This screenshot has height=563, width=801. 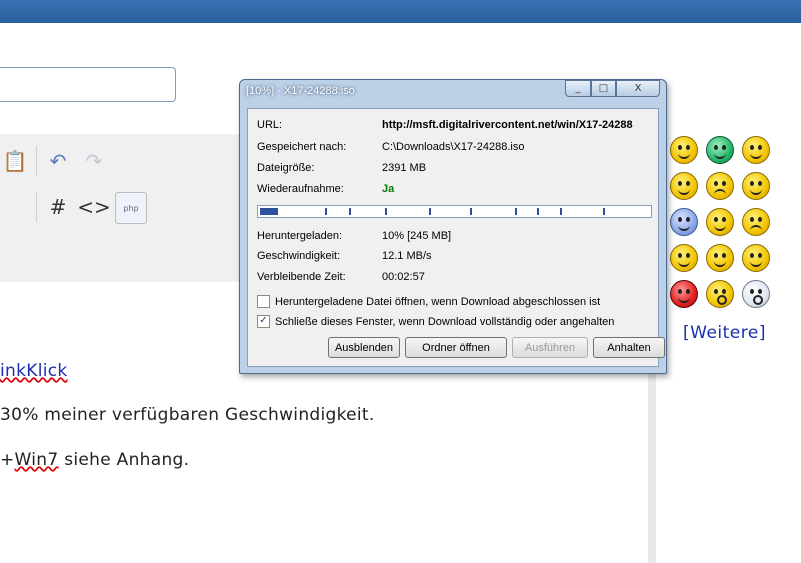 I want to click on open-folder-button: Ordner öffnen, so click(x=456, y=347).